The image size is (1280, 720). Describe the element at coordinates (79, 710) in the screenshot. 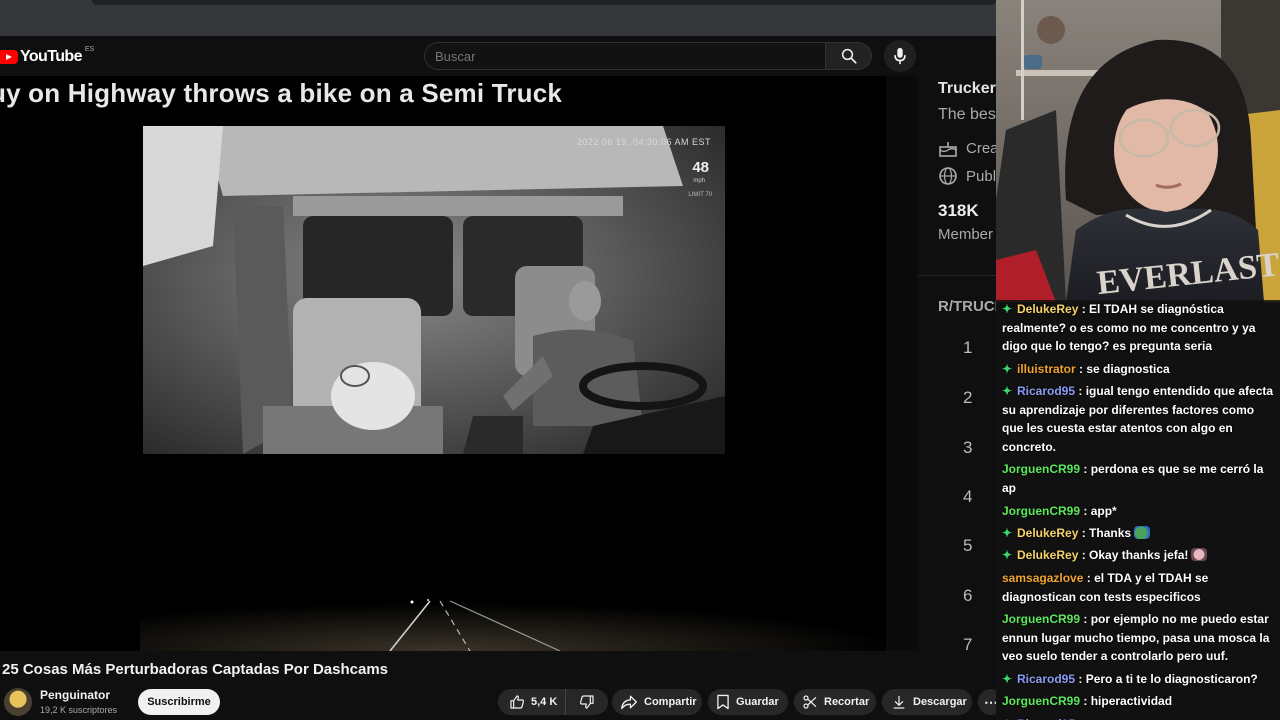

I see `channel-subscriber-count: 19,2 K suscriptores` at that location.